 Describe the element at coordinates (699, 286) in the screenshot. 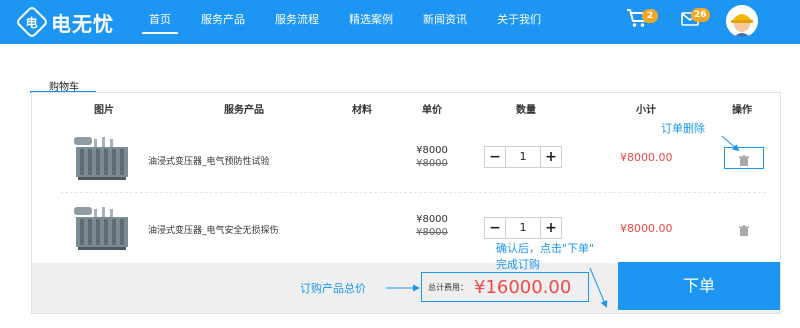

I see `submit-order-button: 下单` at that location.